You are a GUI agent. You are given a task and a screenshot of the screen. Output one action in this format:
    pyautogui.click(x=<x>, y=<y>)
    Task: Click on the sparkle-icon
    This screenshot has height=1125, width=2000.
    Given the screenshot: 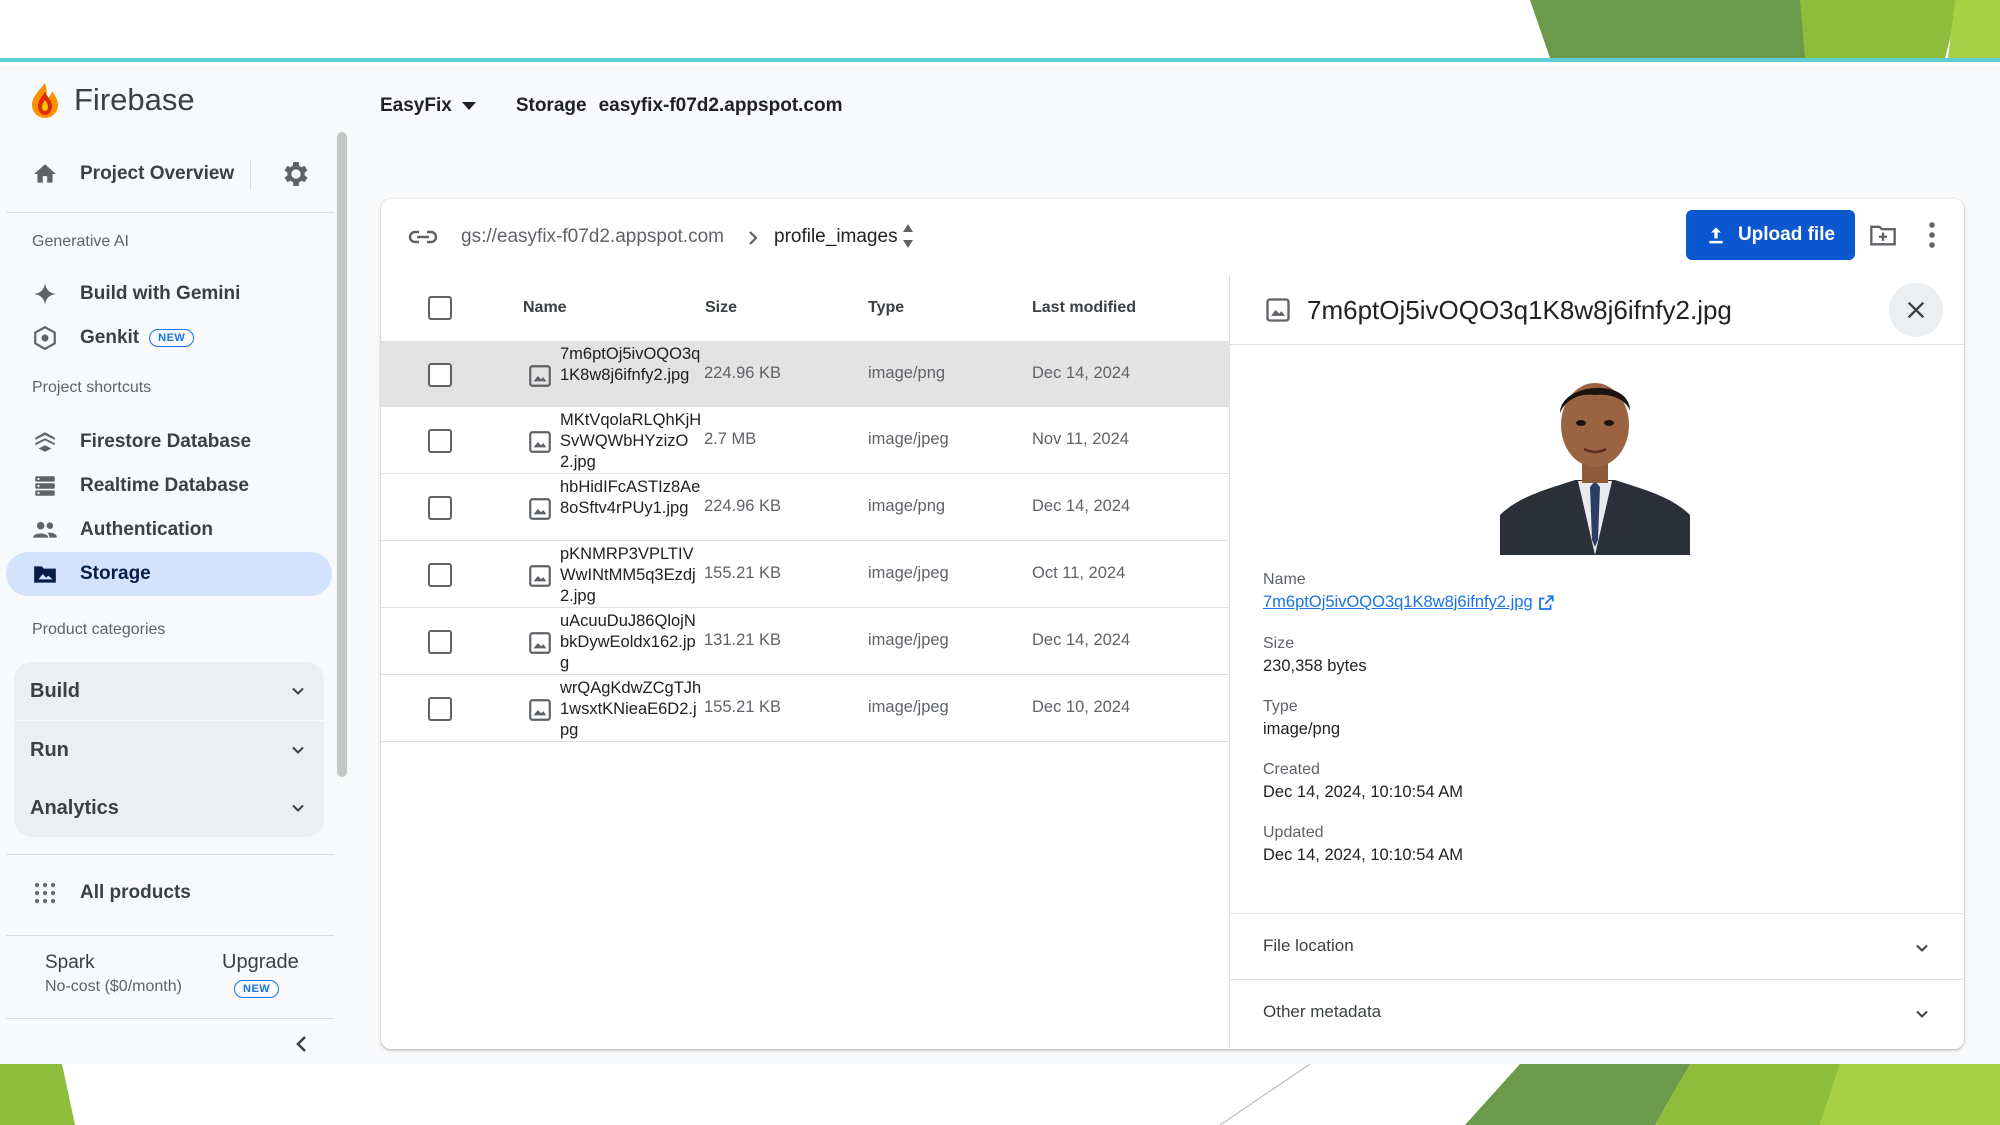 What is the action you would take?
    pyautogui.click(x=45, y=294)
    